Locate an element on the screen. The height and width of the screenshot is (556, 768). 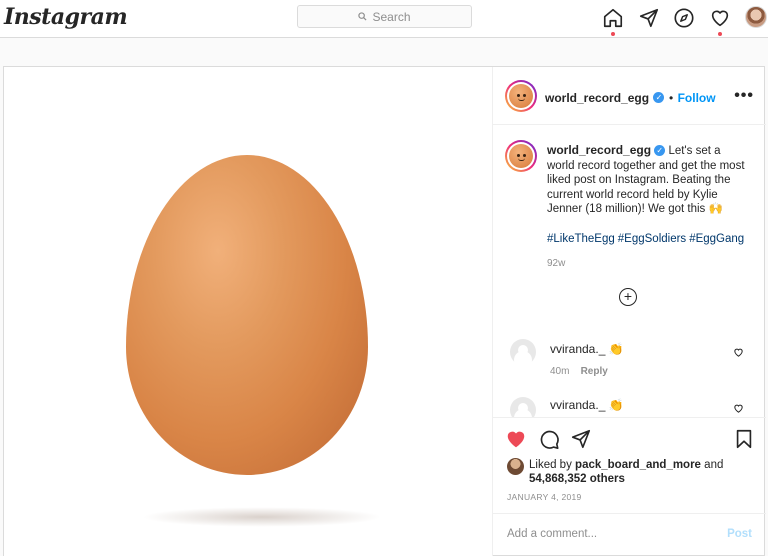
post-date: JANUARY 4, 2019 is located at coordinates (544, 497).